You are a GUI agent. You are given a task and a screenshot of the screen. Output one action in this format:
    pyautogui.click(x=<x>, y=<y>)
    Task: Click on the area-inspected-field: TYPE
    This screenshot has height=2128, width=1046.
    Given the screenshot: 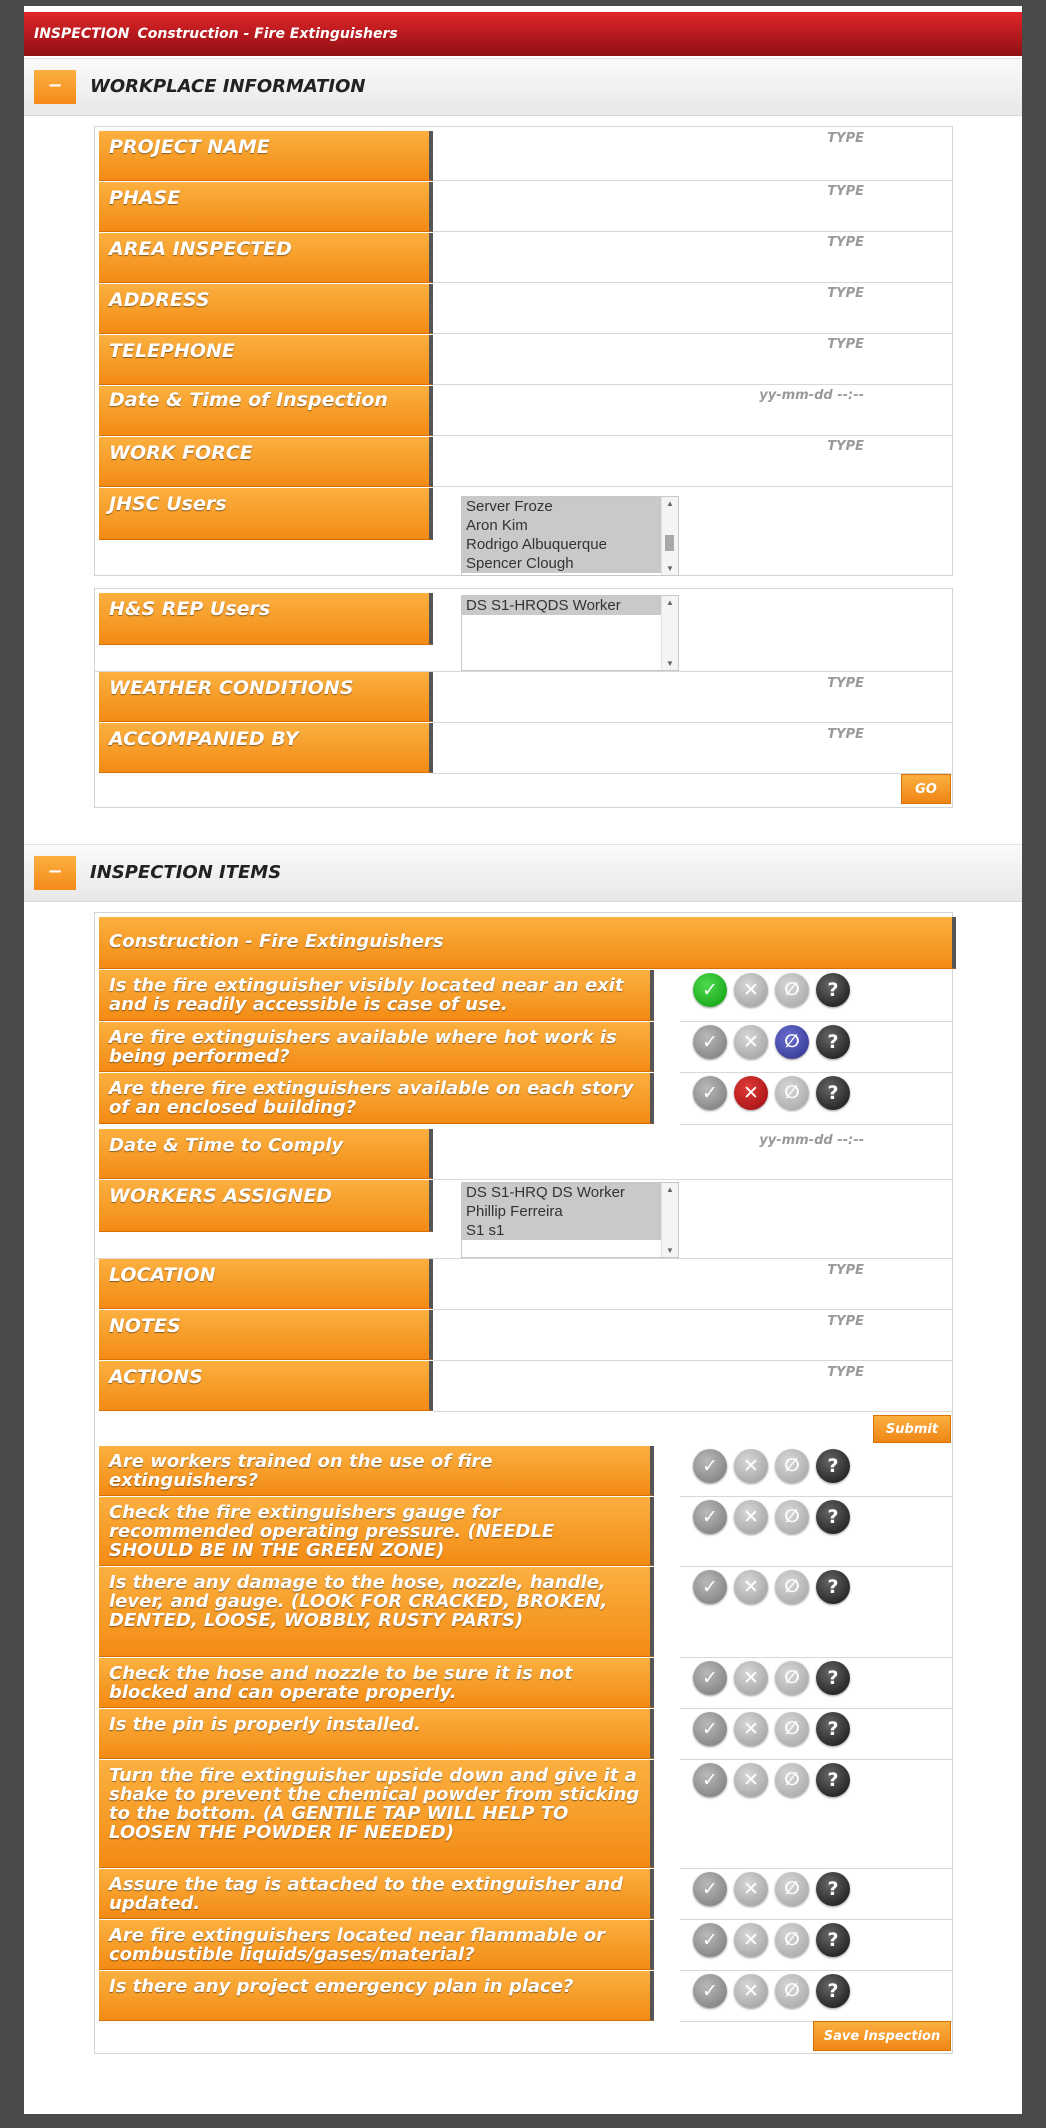 What is the action you would take?
    pyautogui.click(x=692, y=257)
    